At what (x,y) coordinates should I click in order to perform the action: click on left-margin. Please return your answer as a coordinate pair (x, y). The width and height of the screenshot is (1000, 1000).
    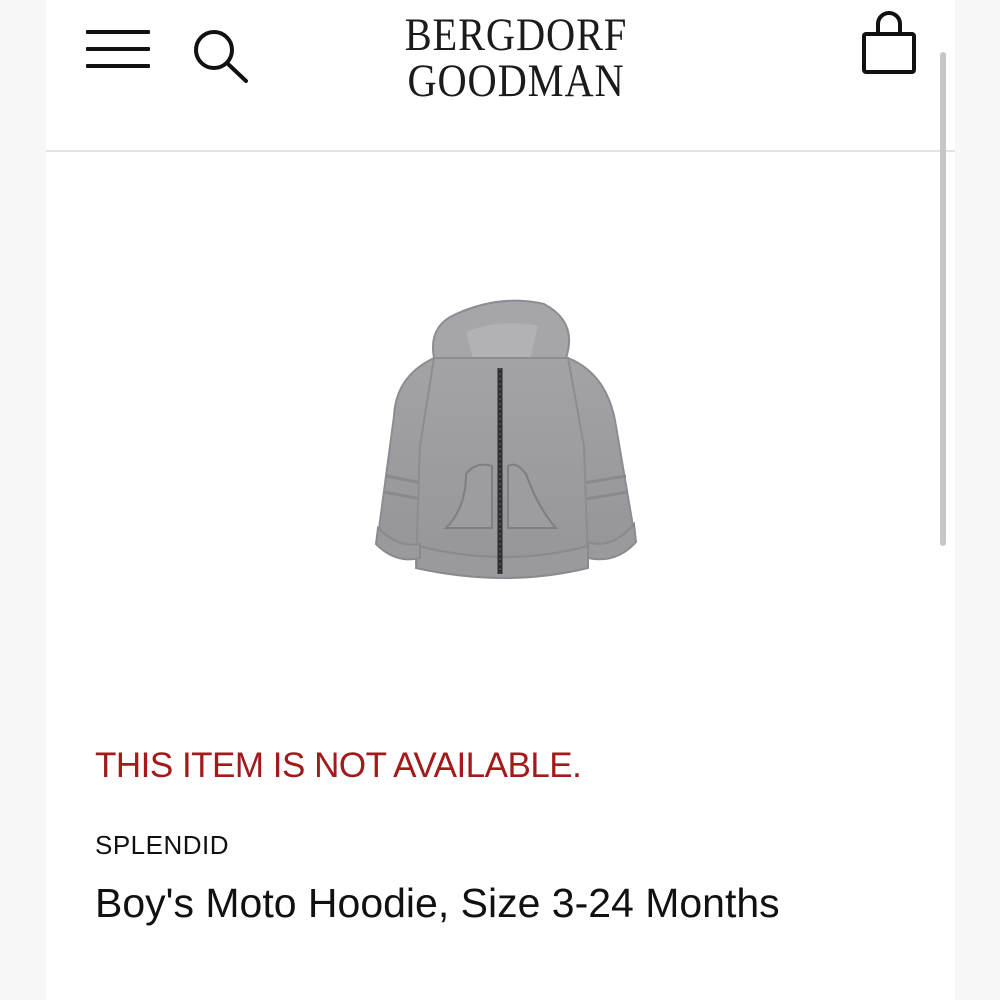
    Looking at the image, I should click on (23, 500).